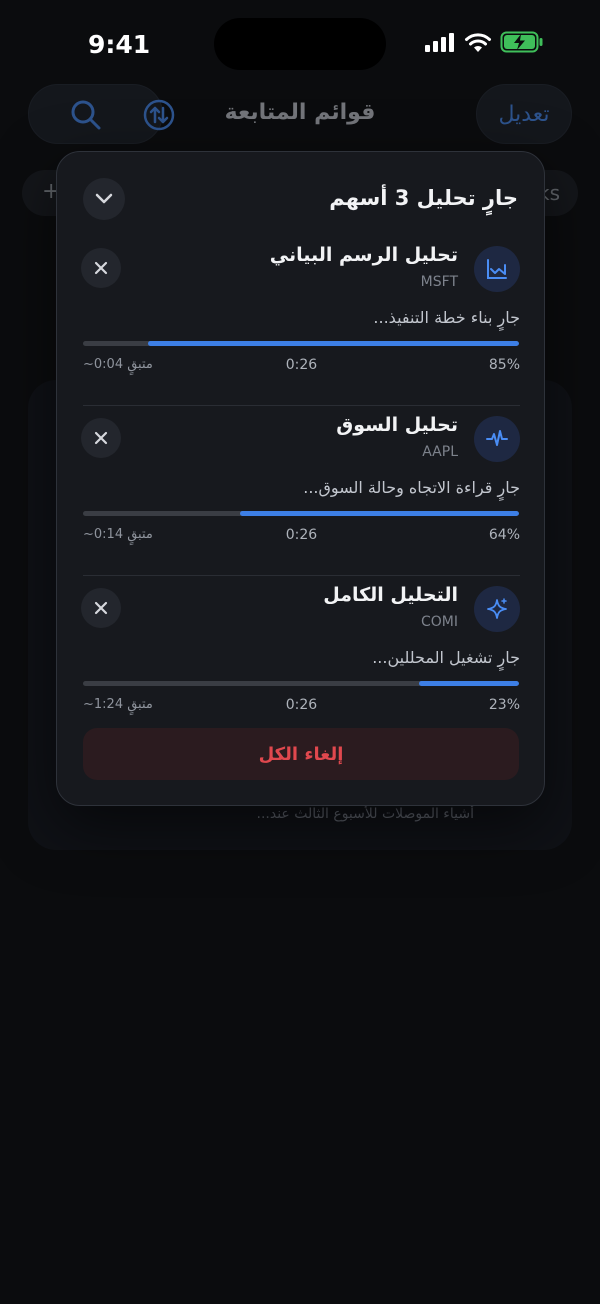 Image resolution: width=600 pixels, height=1304 pixels. Describe the element at coordinates (521, 42) in the screenshot. I see `battery-charging-icon` at that location.